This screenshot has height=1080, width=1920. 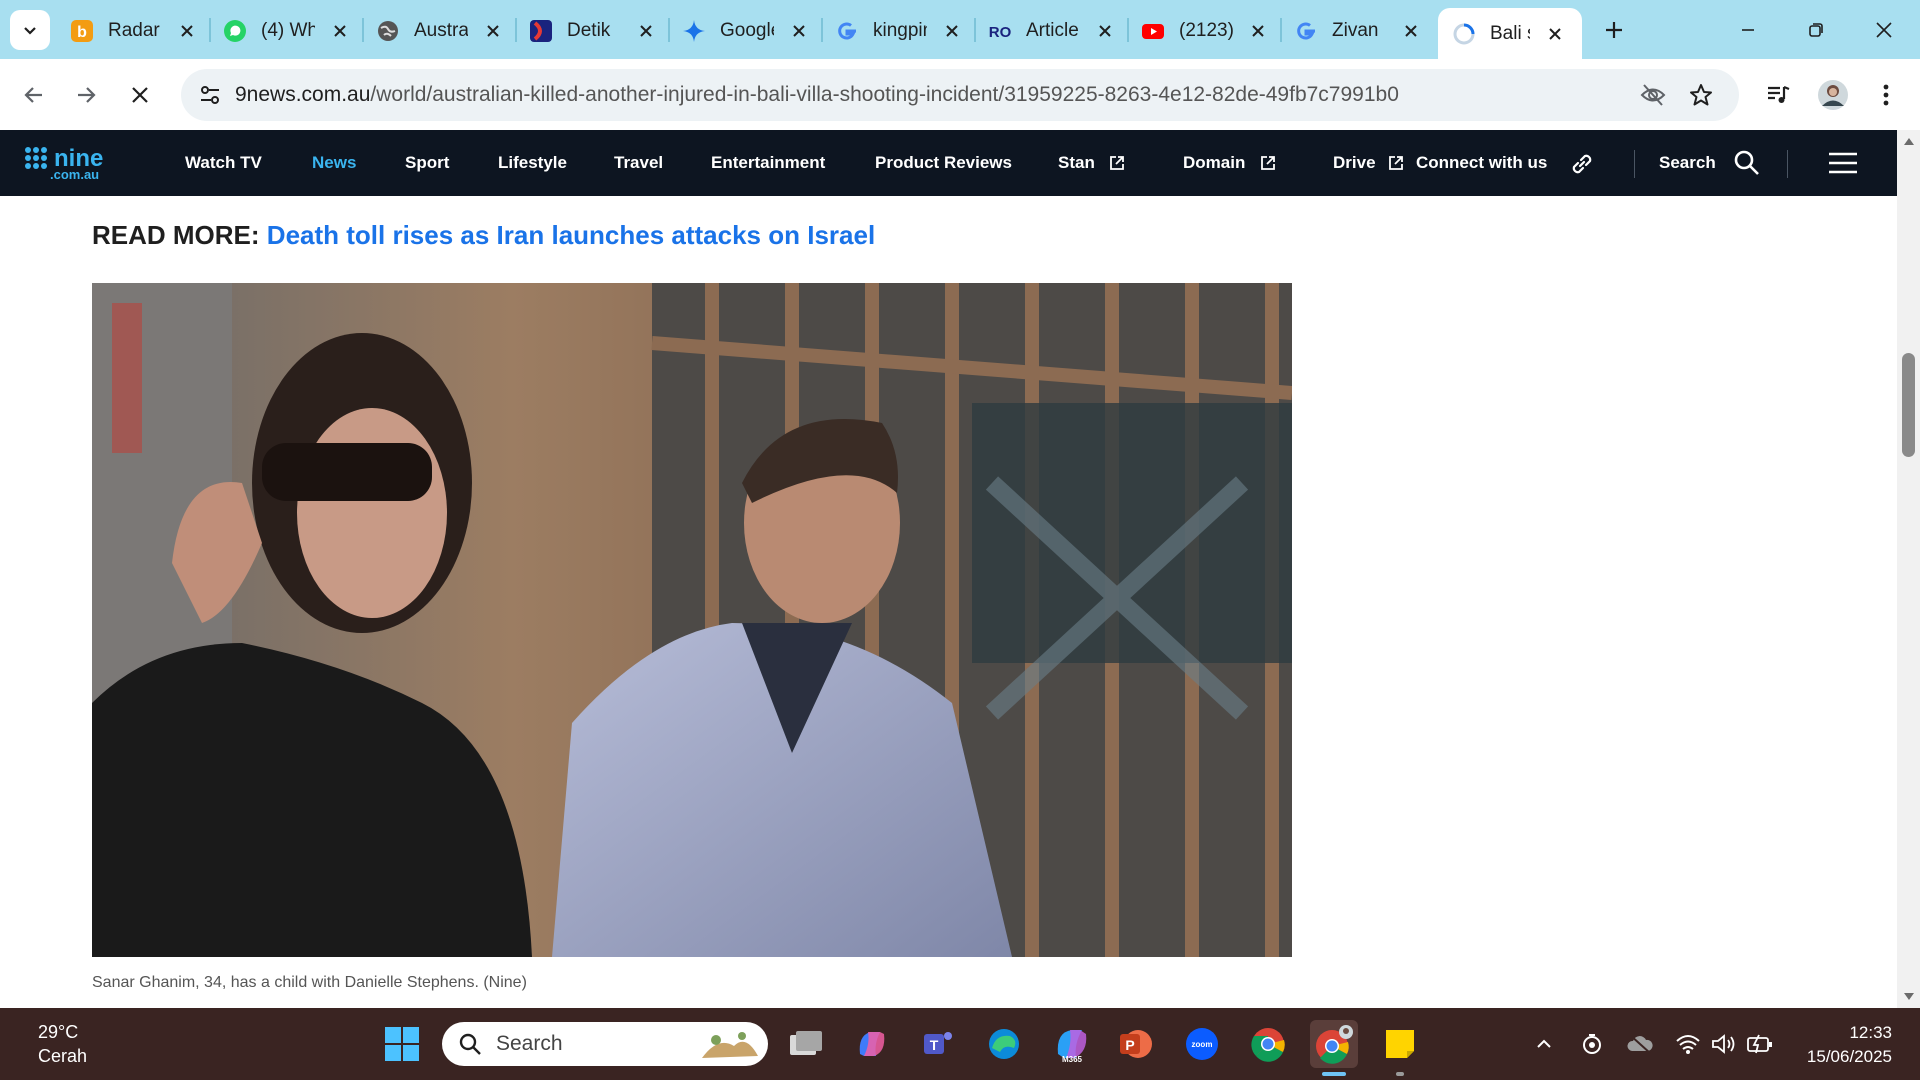 I want to click on wifi-icon, so click(x=1688, y=1044).